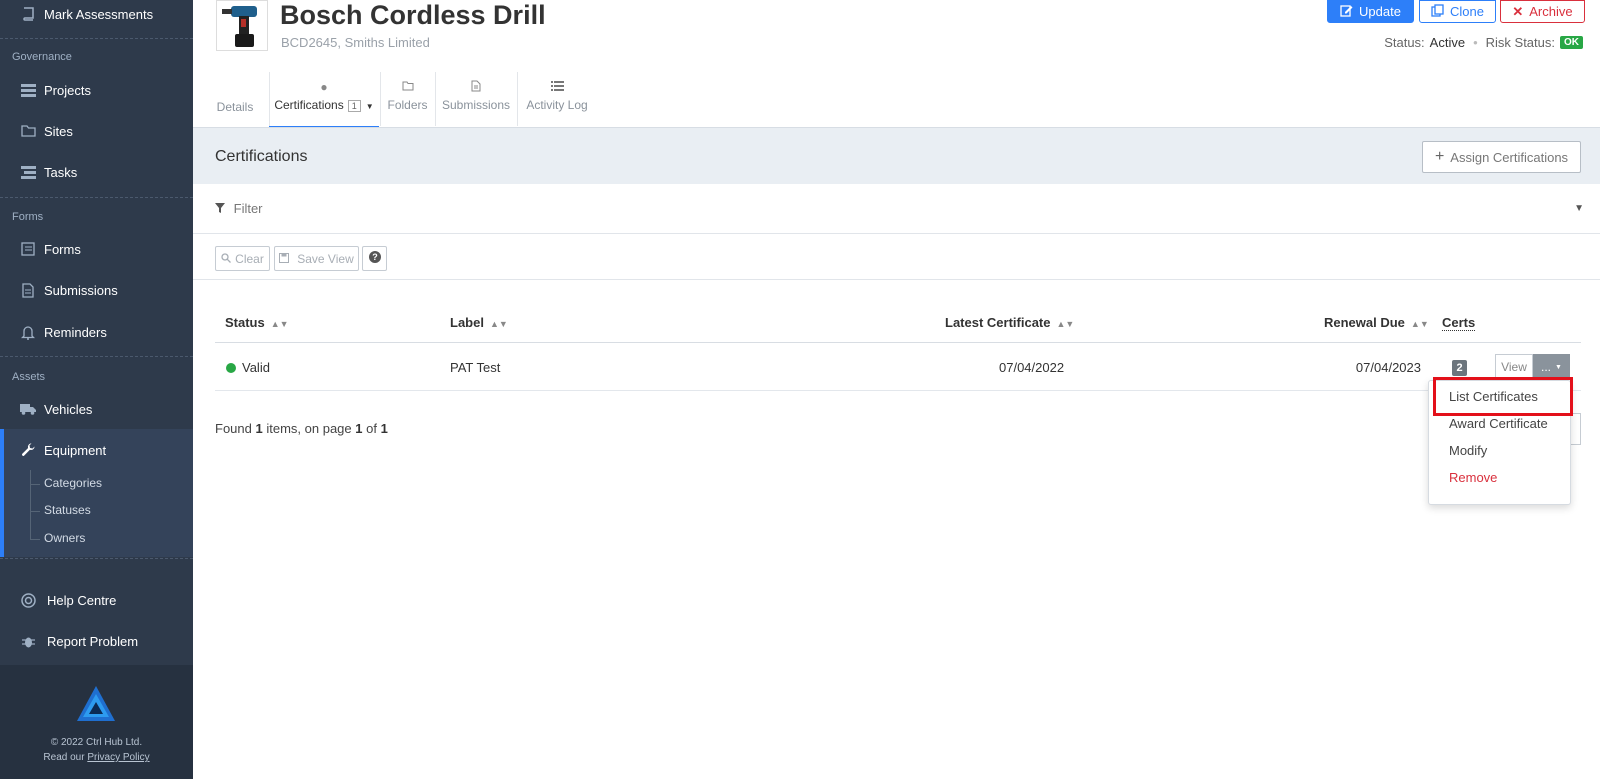 The width and height of the screenshot is (1600, 779). I want to click on tab-label: Details, so click(235, 107).